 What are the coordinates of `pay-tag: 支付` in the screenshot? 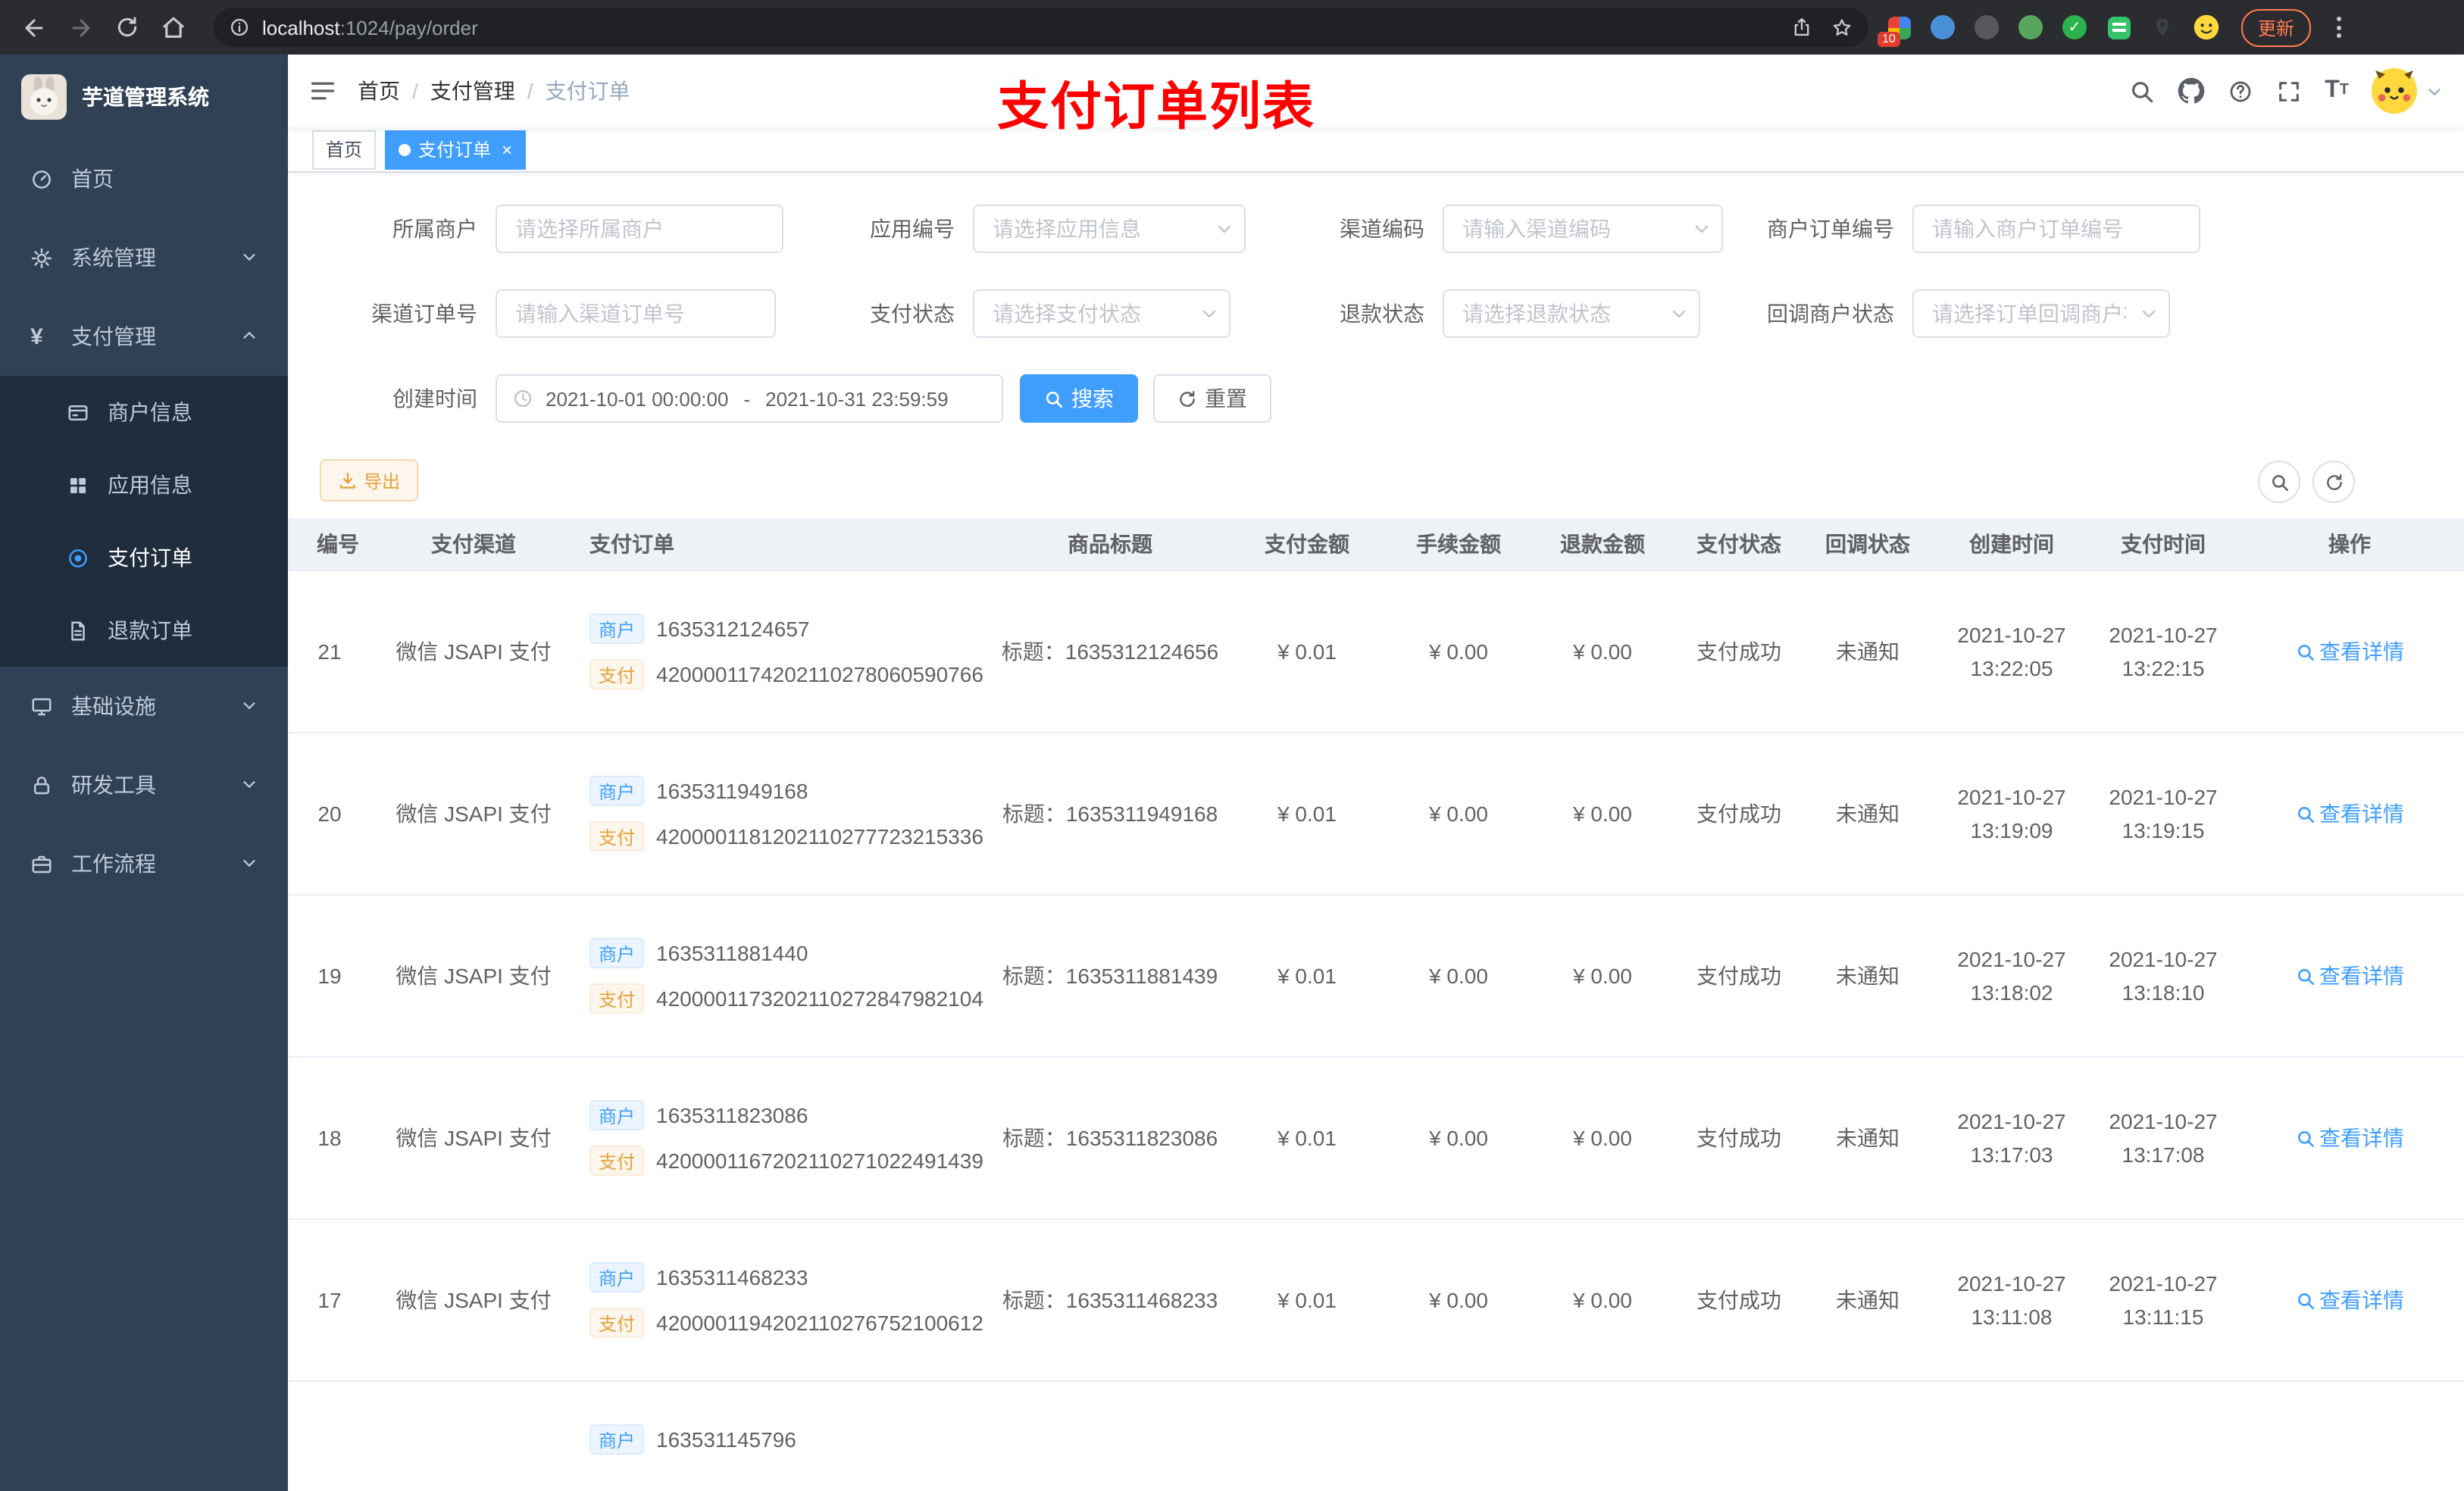 It's located at (617, 836).